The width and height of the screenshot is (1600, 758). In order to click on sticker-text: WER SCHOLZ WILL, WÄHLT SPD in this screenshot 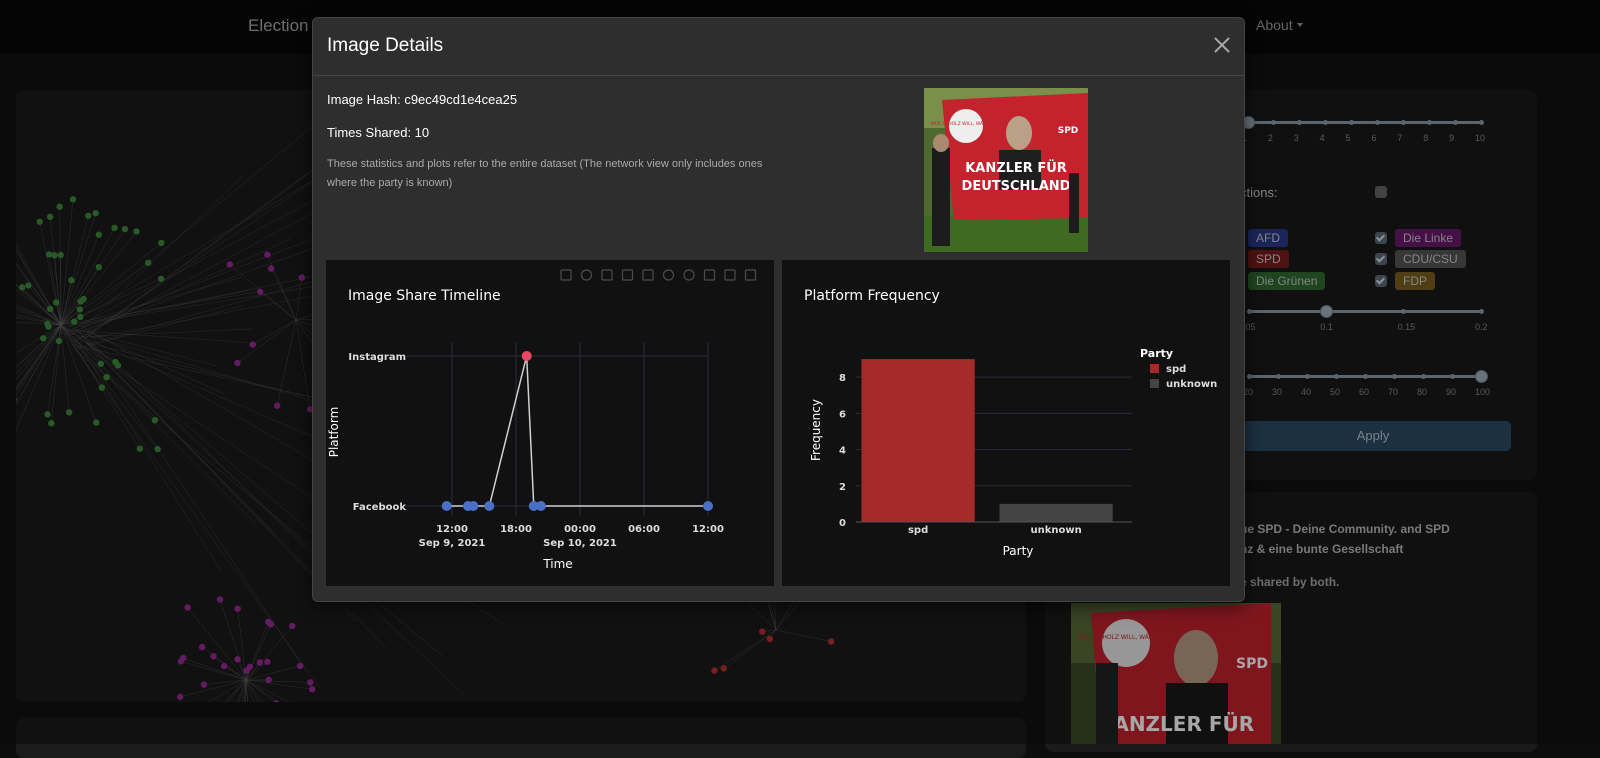, I will do `click(966, 123)`.